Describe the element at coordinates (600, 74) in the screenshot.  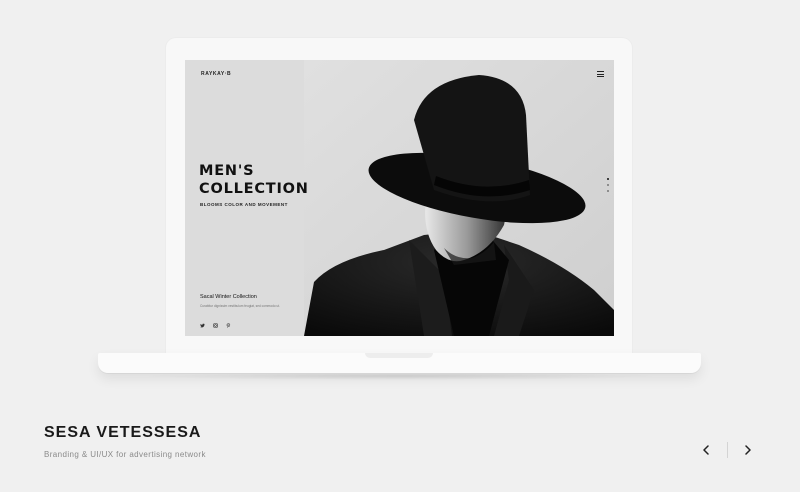
I see `hamburger-menu-icon` at that location.